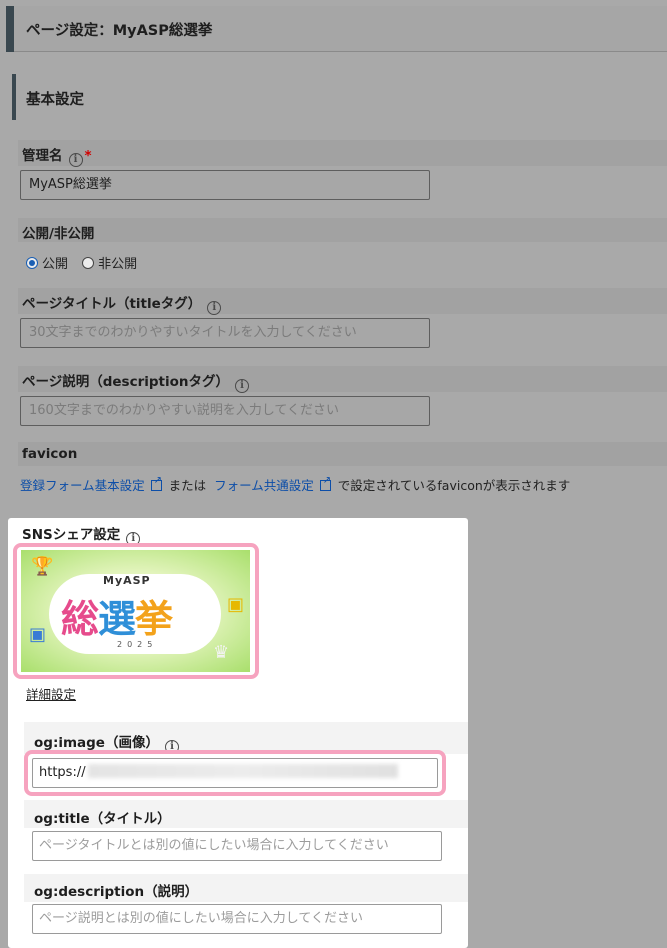  What do you see at coordinates (88, 156) in the screenshot?
I see `required-mark: *` at bounding box center [88, 156].